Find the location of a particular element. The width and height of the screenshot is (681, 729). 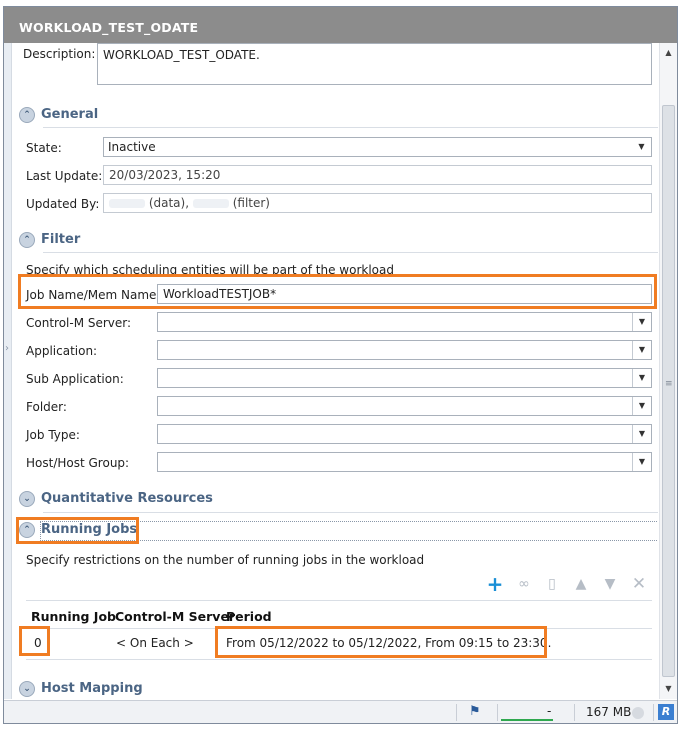

column-header-period: Period is located at coordinates (249, 616).